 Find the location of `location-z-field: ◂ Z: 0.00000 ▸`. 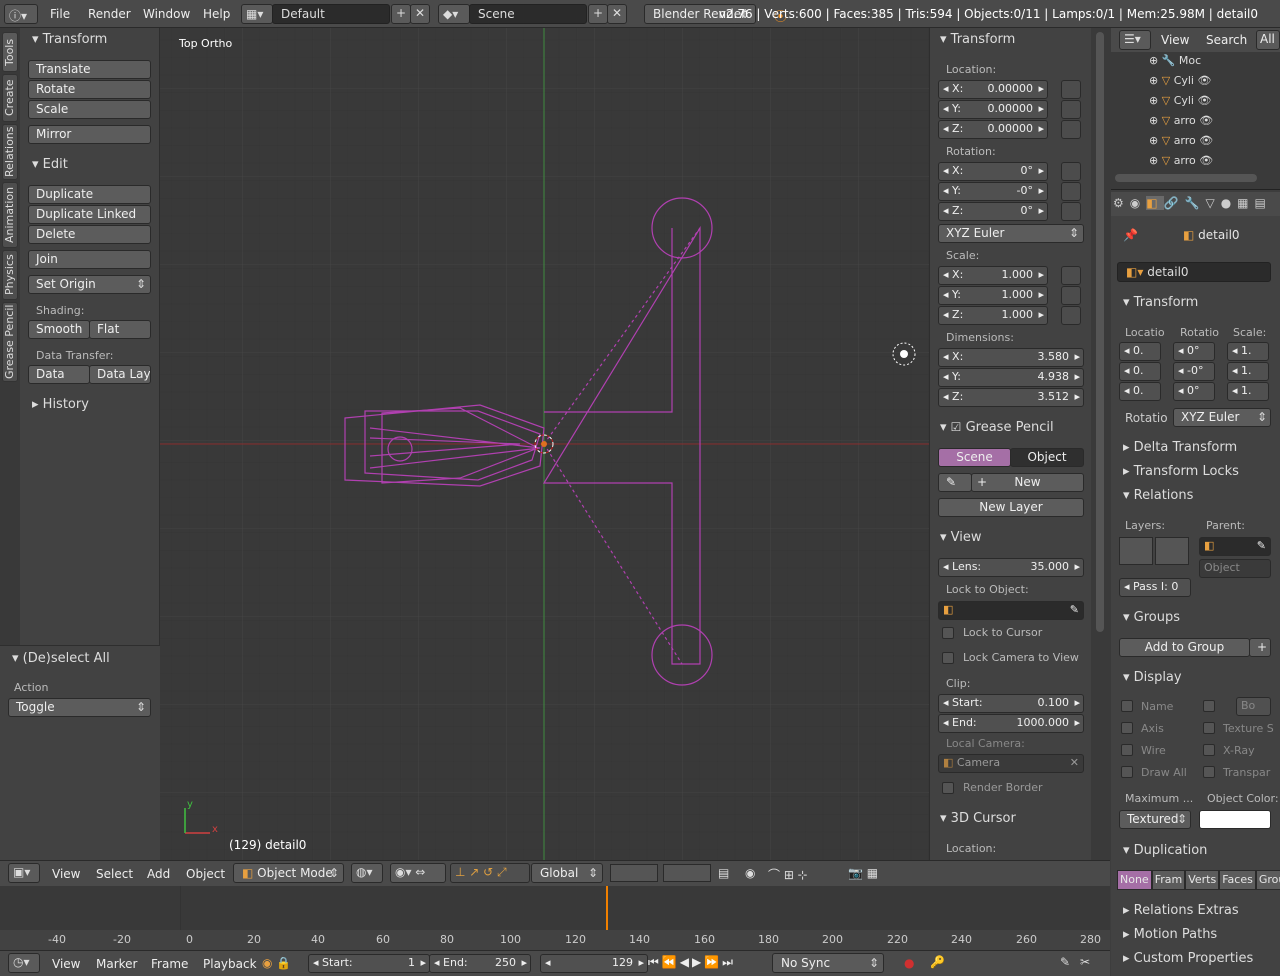

location-z-field: ◂ Z: 0.00000 ▸ is located at coordinates (993, 129).